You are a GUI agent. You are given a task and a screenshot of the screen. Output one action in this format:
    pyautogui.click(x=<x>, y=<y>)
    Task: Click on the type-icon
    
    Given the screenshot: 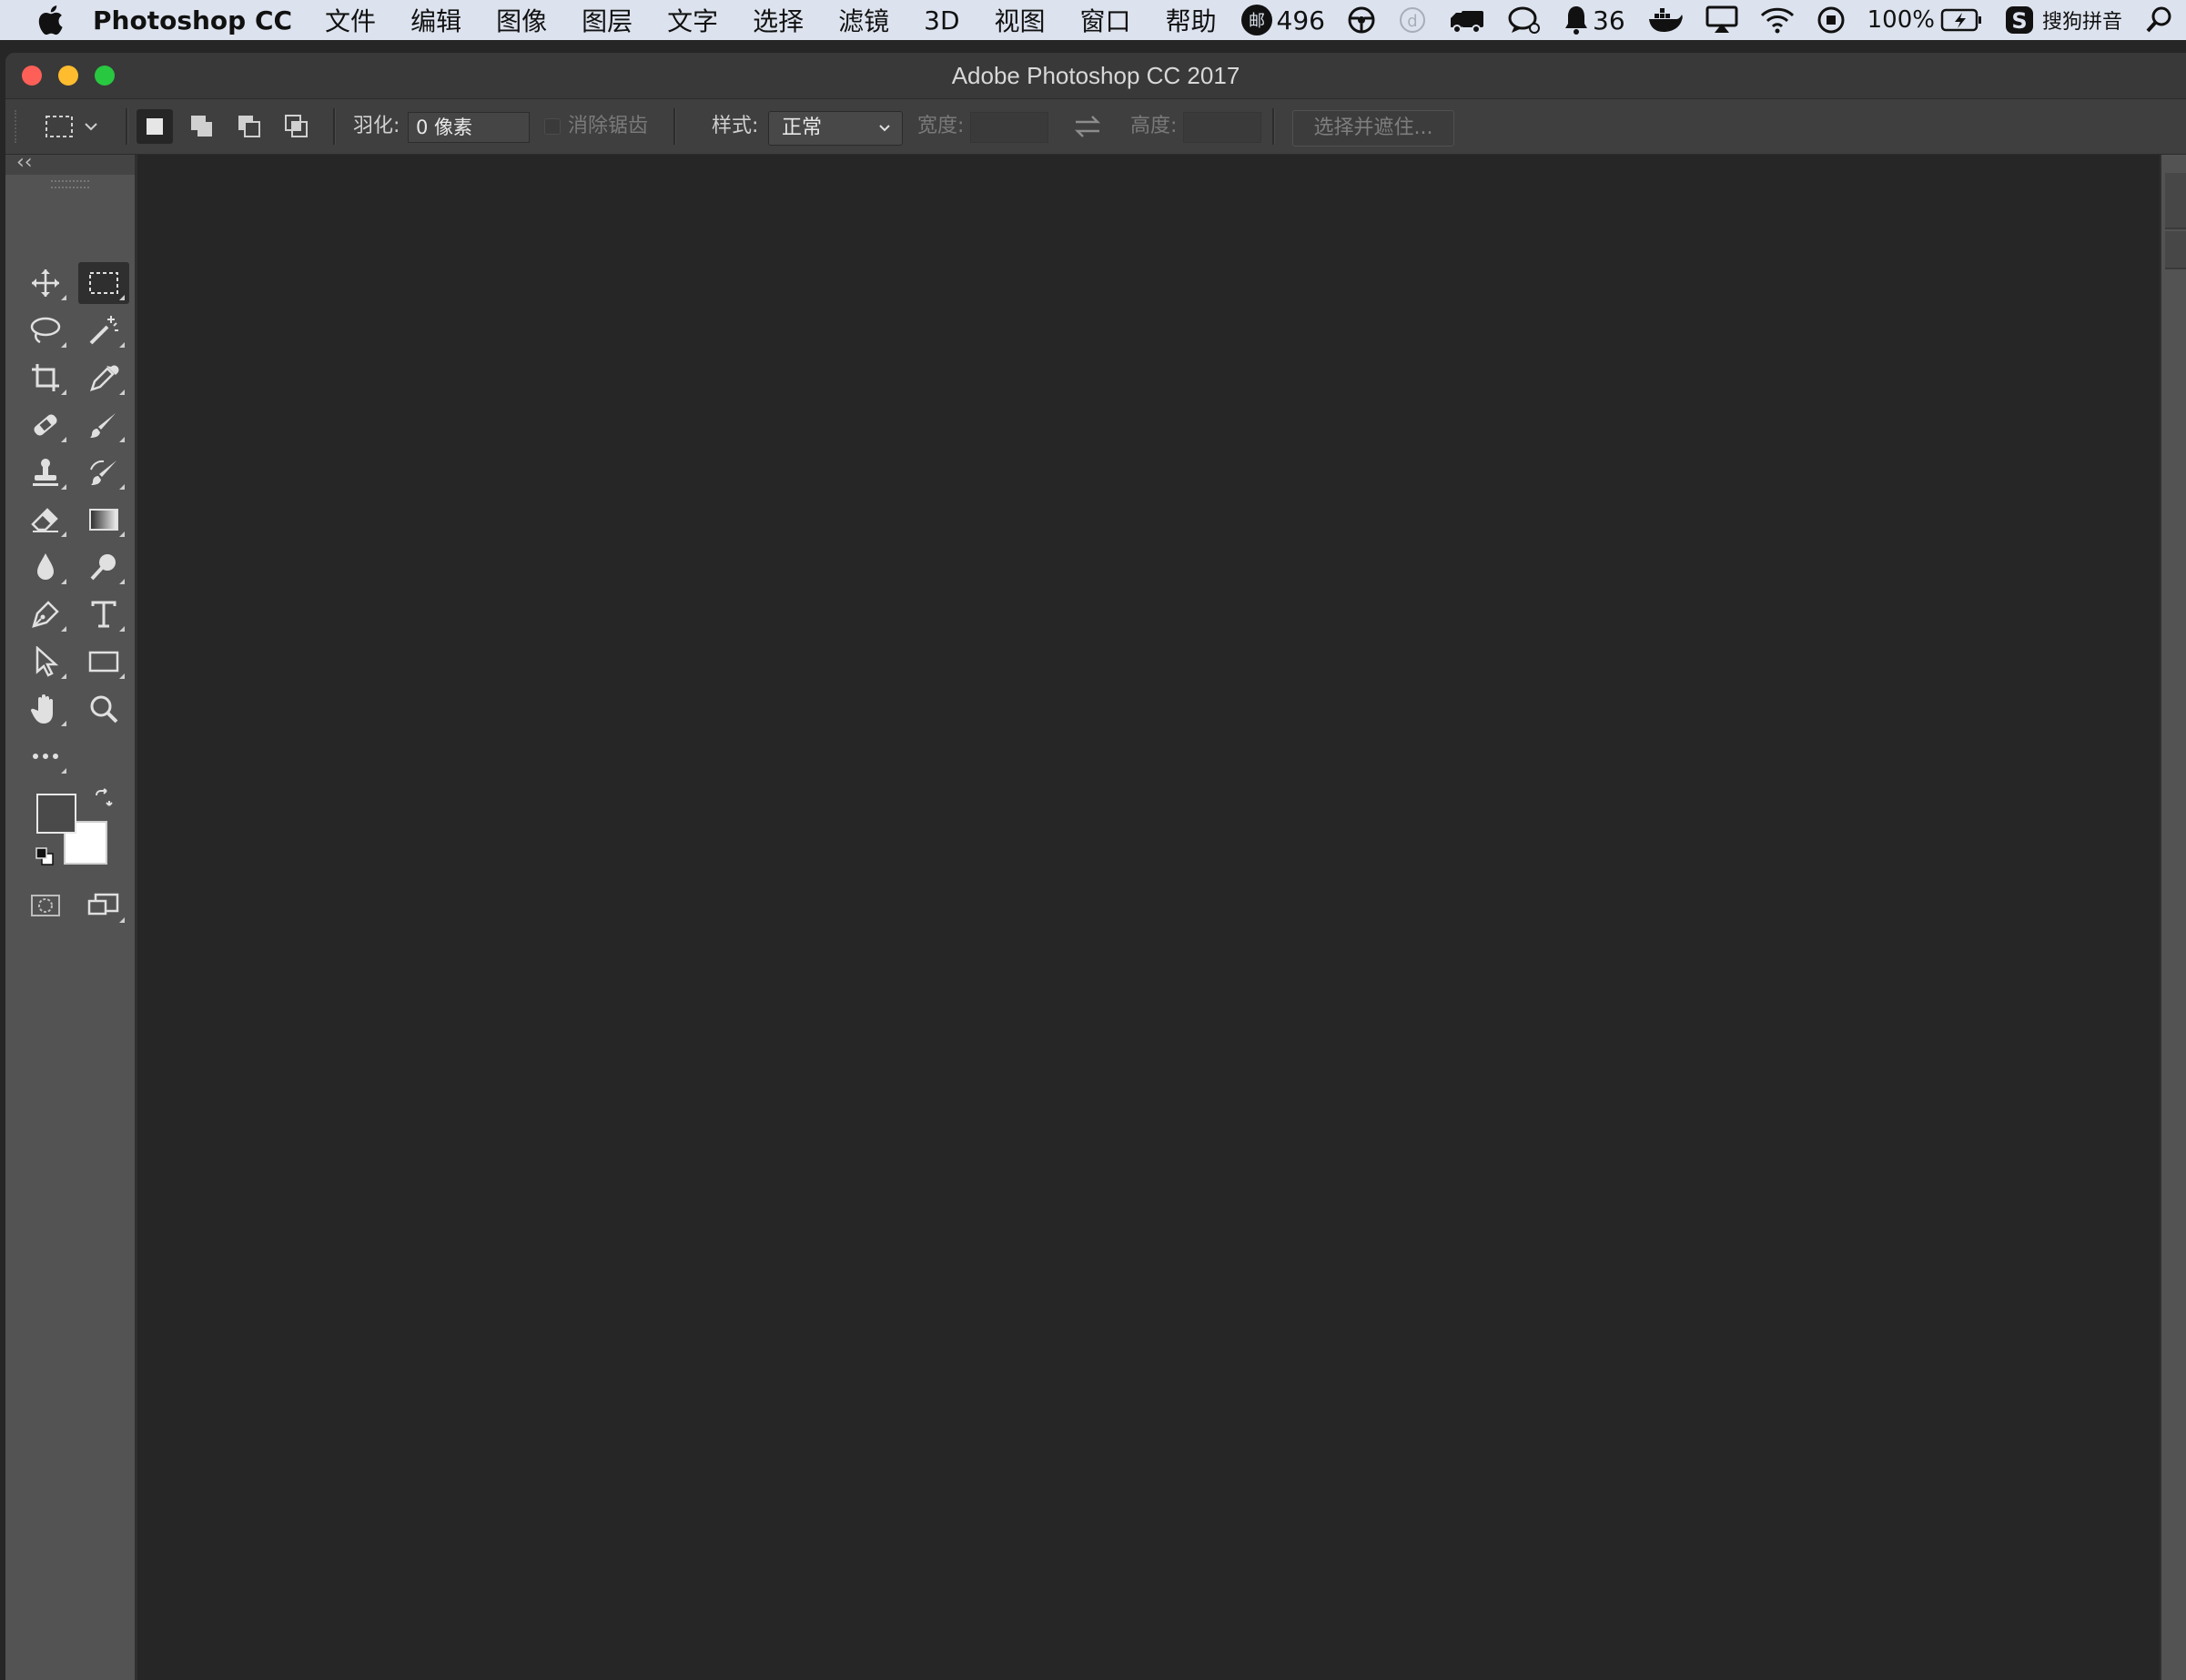 What is the action you would take?
    pyautogui.click(x=104, y=614)
    